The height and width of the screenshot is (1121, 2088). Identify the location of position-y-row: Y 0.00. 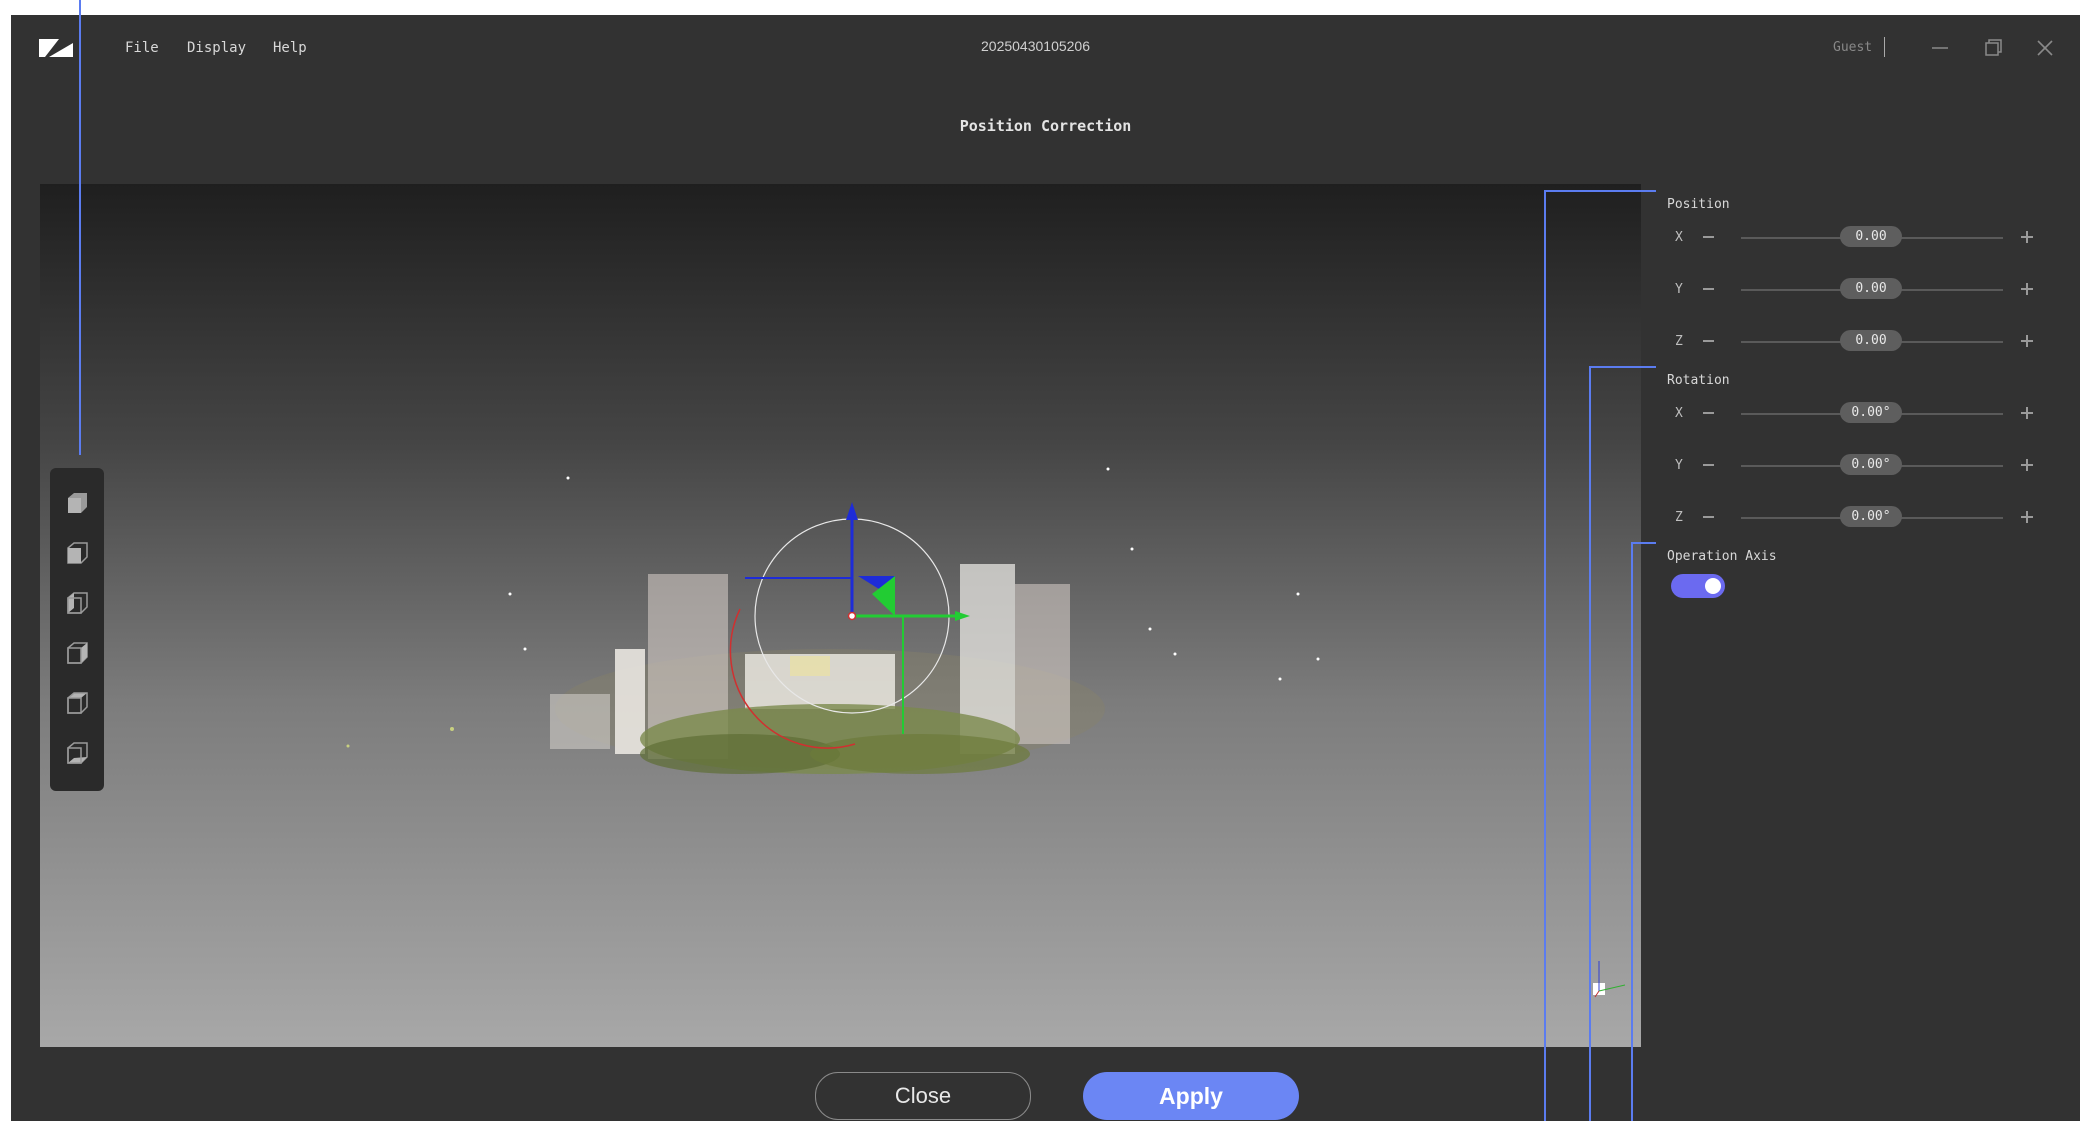
(1865, 290).